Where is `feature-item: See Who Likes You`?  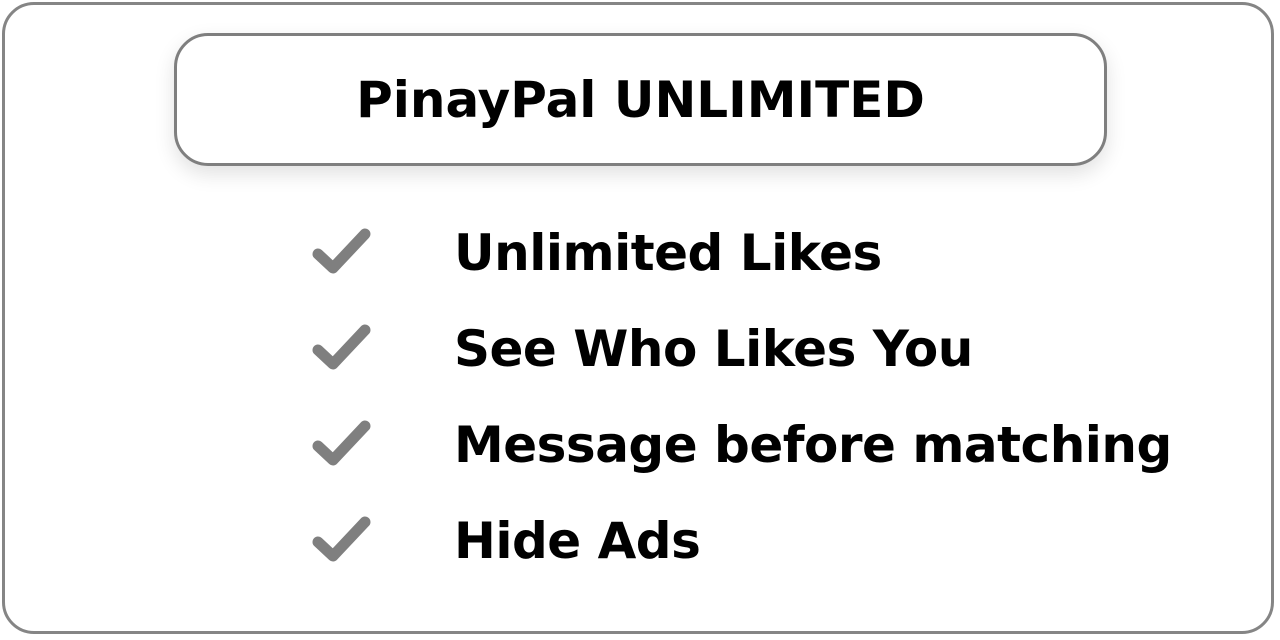 feature-item: See Who Likes You is located at coordinates (639, 349).